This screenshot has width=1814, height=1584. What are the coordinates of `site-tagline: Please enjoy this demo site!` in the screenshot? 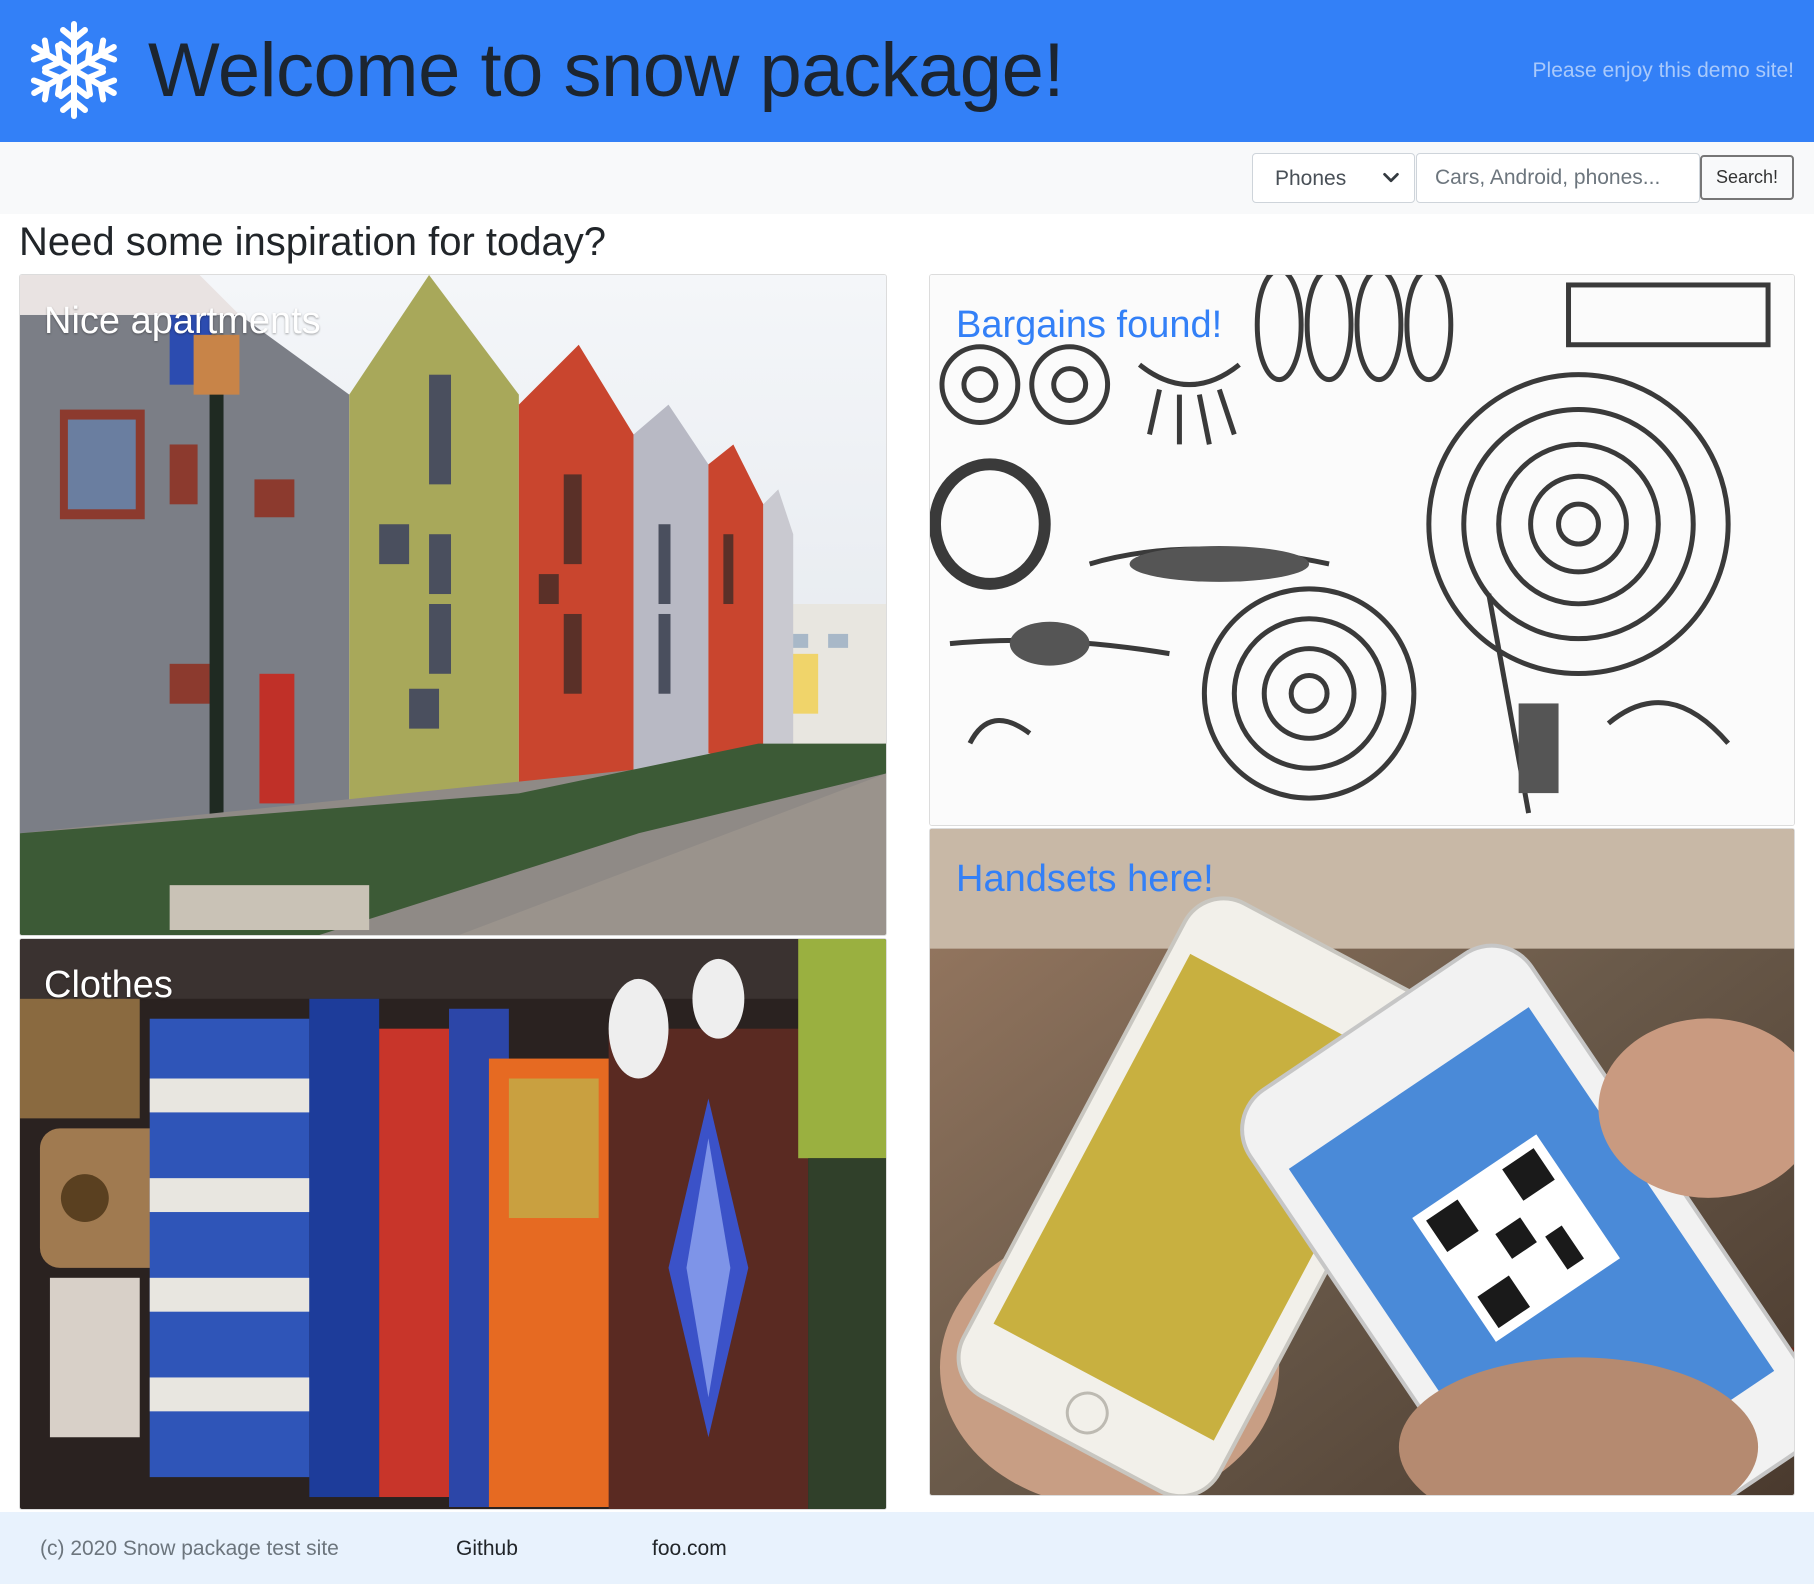 It's located at (1663, 70).